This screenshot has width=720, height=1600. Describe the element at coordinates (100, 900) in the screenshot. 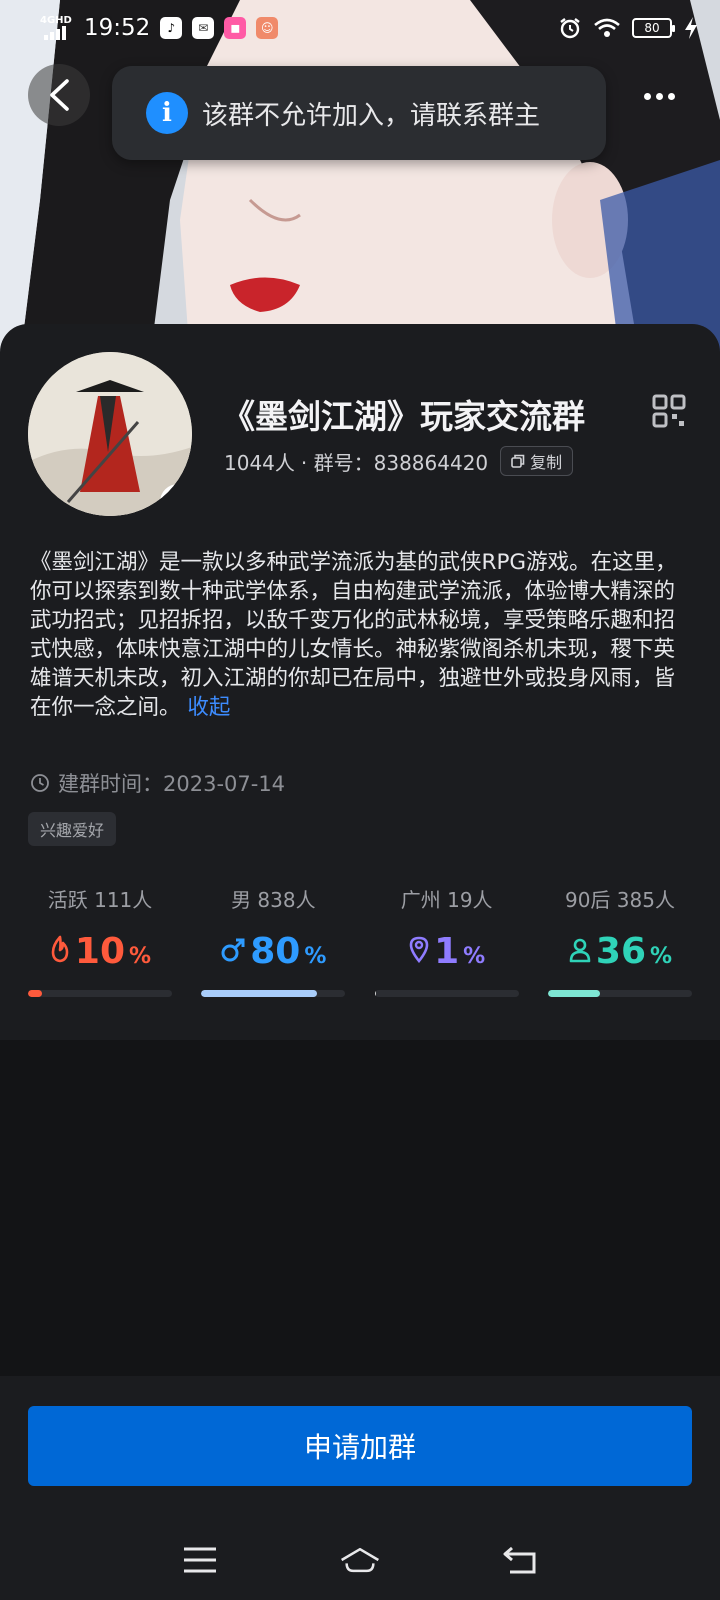

I see `stat-label: 活跃 111人` at that location.